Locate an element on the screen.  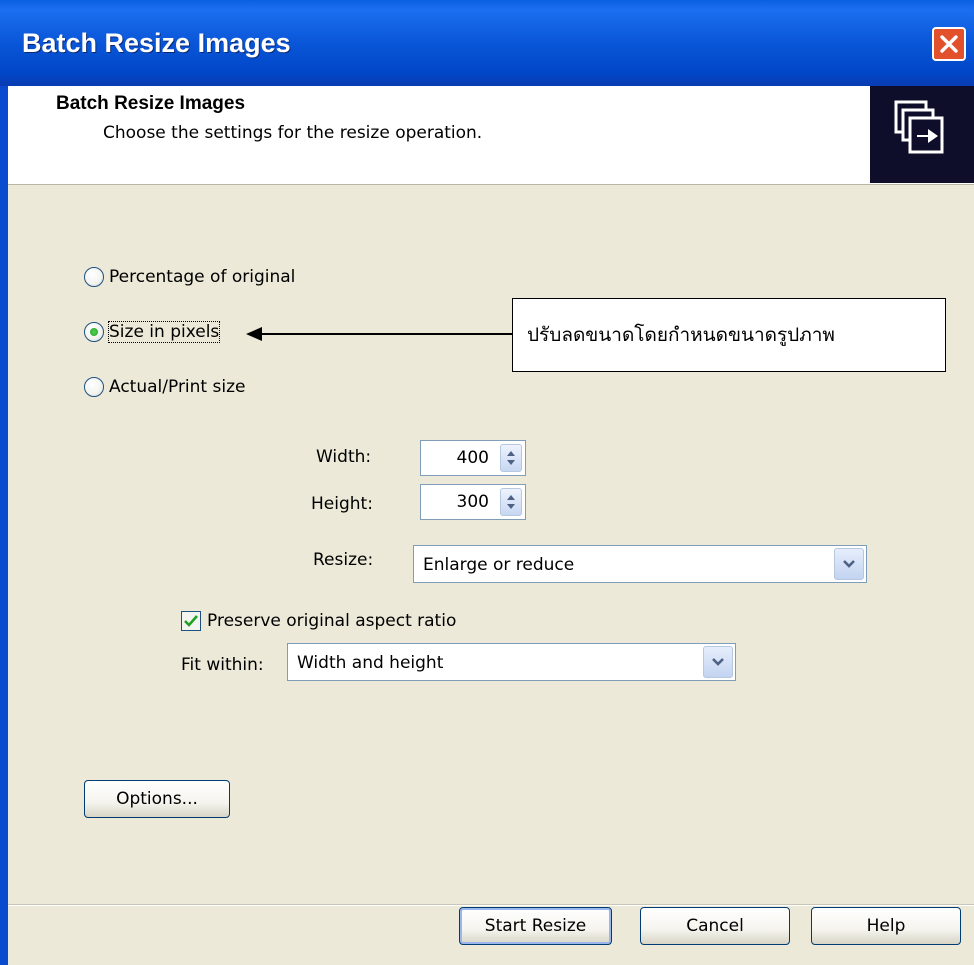
fit-within-select: Width and height is located at coordinates (511, 662).